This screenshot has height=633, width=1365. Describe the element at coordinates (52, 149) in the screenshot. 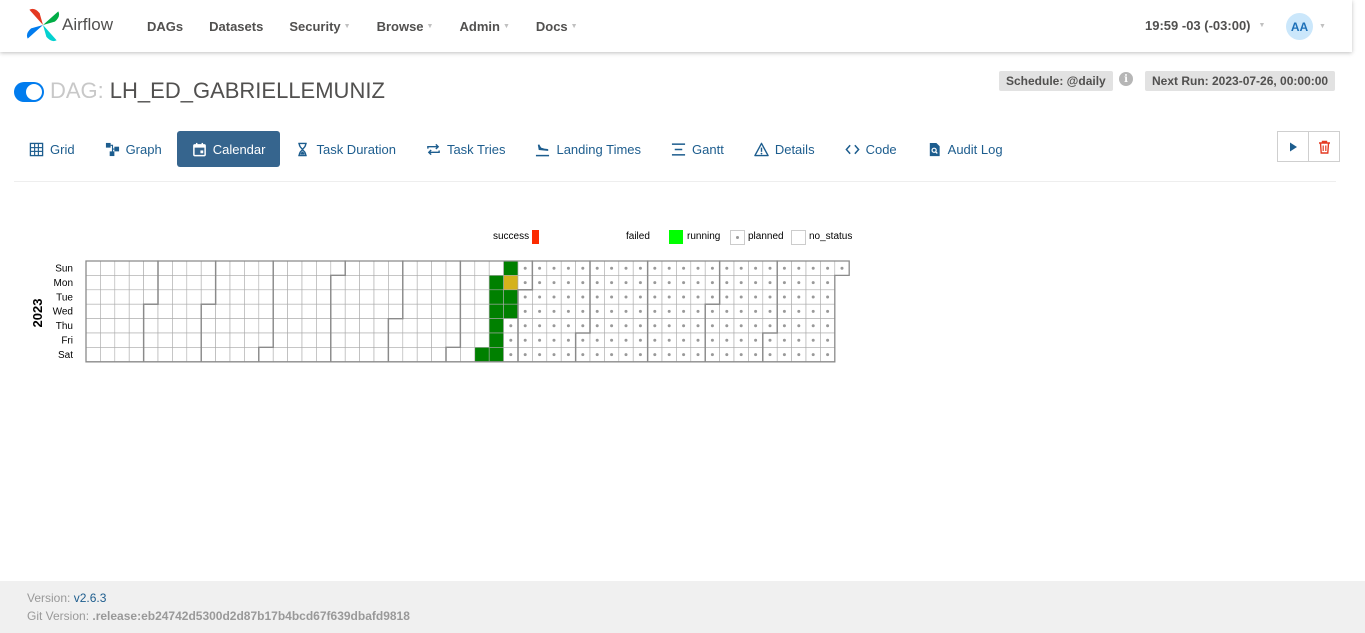

I see `tab-grid: Grid` at that location.